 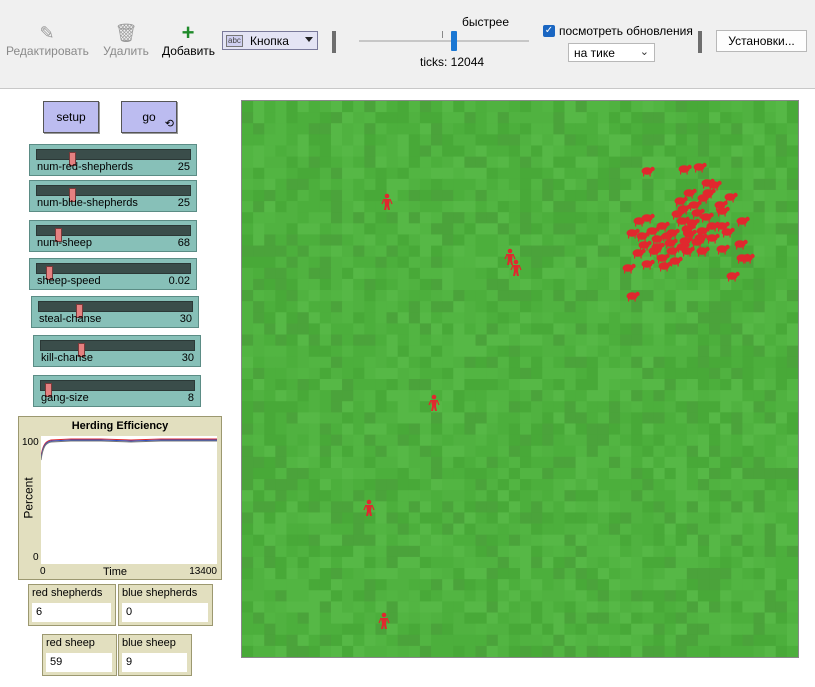 I want to click on slider-sheep-speed: sheep-speed 0.02, so click(x=113, y=274).